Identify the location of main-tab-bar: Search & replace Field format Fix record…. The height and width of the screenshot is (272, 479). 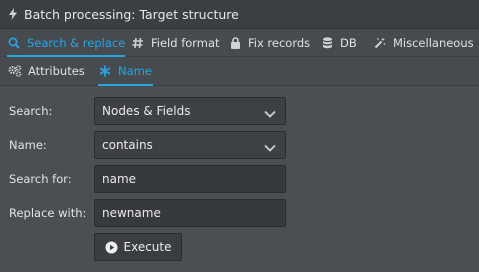
(239, 43).